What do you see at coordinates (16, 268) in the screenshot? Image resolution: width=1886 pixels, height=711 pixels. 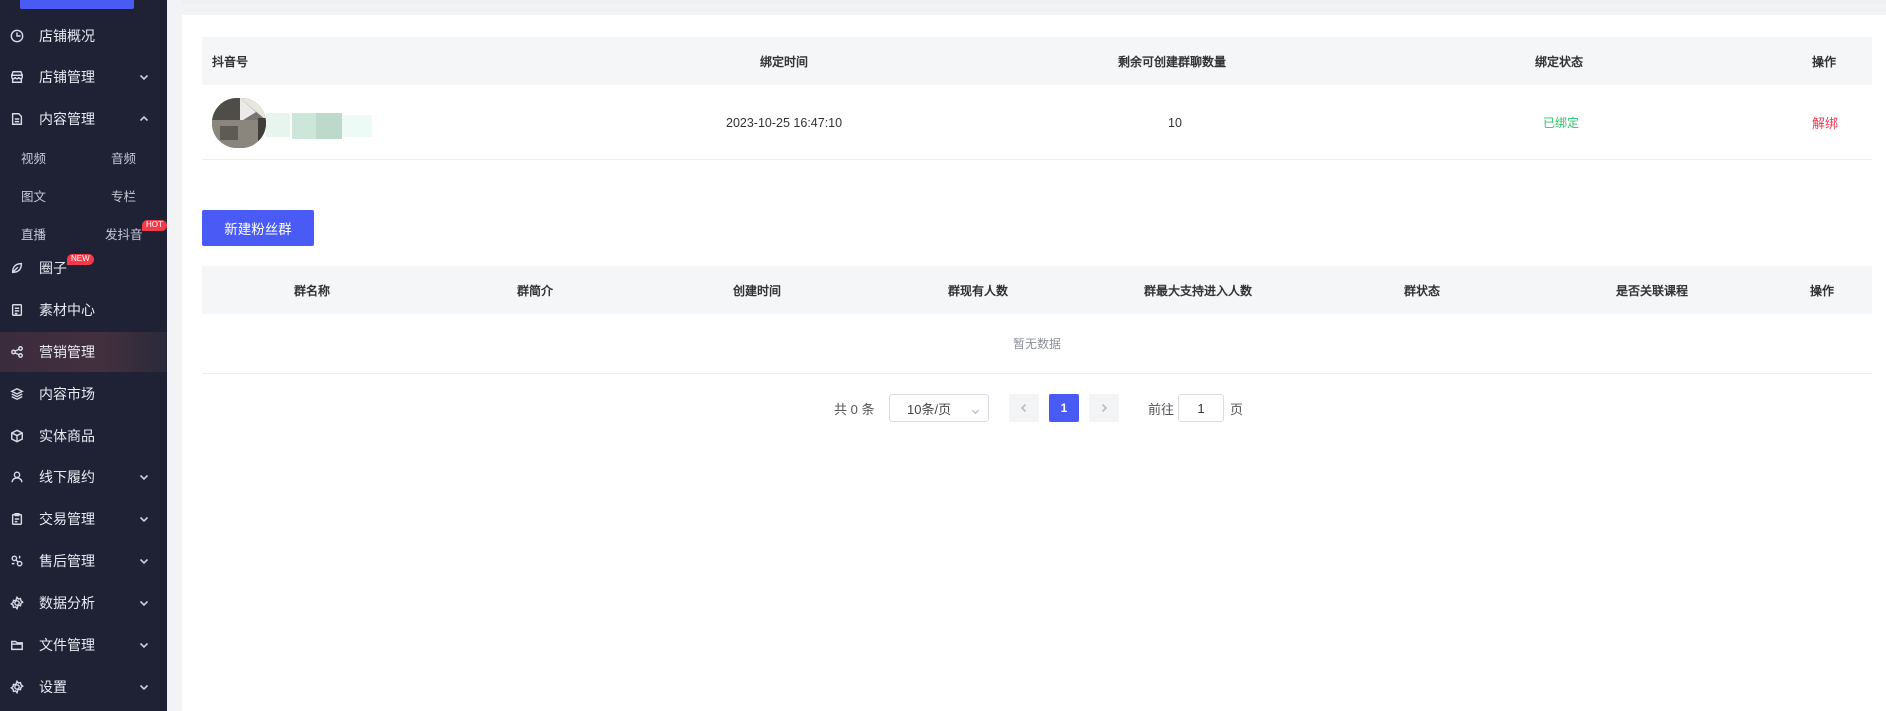 I see `leaf-icon` at bounding box center [16, 268].